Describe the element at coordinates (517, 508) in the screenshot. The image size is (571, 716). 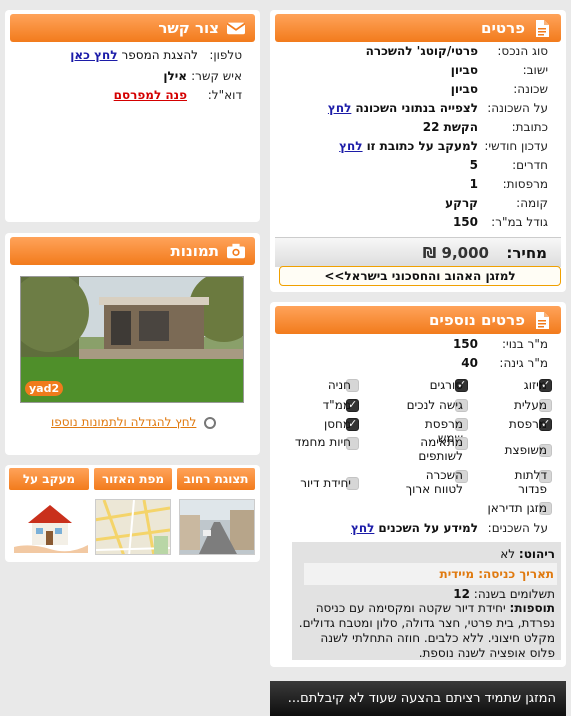
I see `feature-label: מזגן תדיראן` at that location.